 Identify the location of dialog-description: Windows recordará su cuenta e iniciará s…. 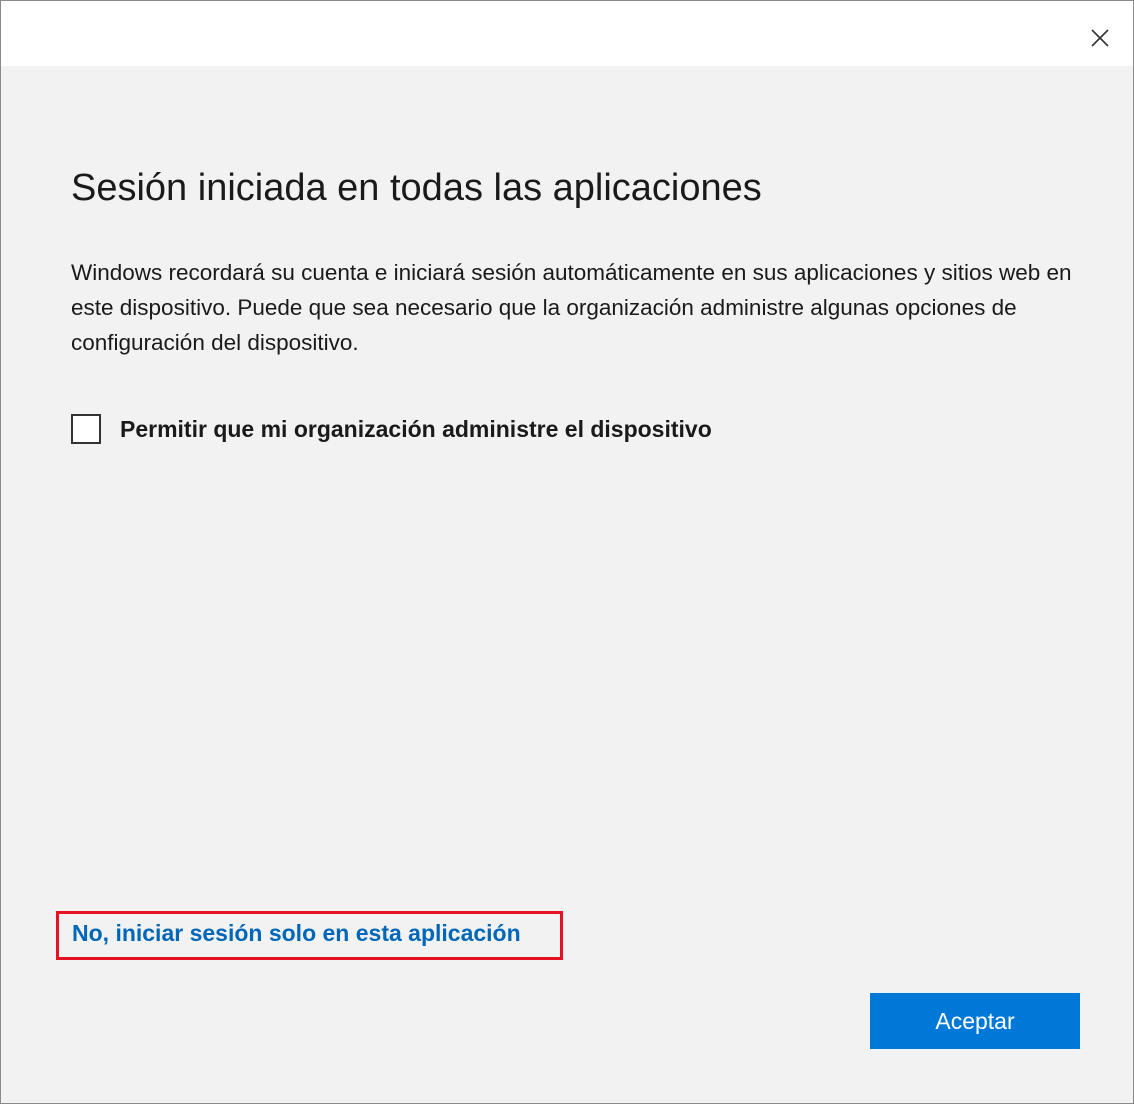
(571, 307).